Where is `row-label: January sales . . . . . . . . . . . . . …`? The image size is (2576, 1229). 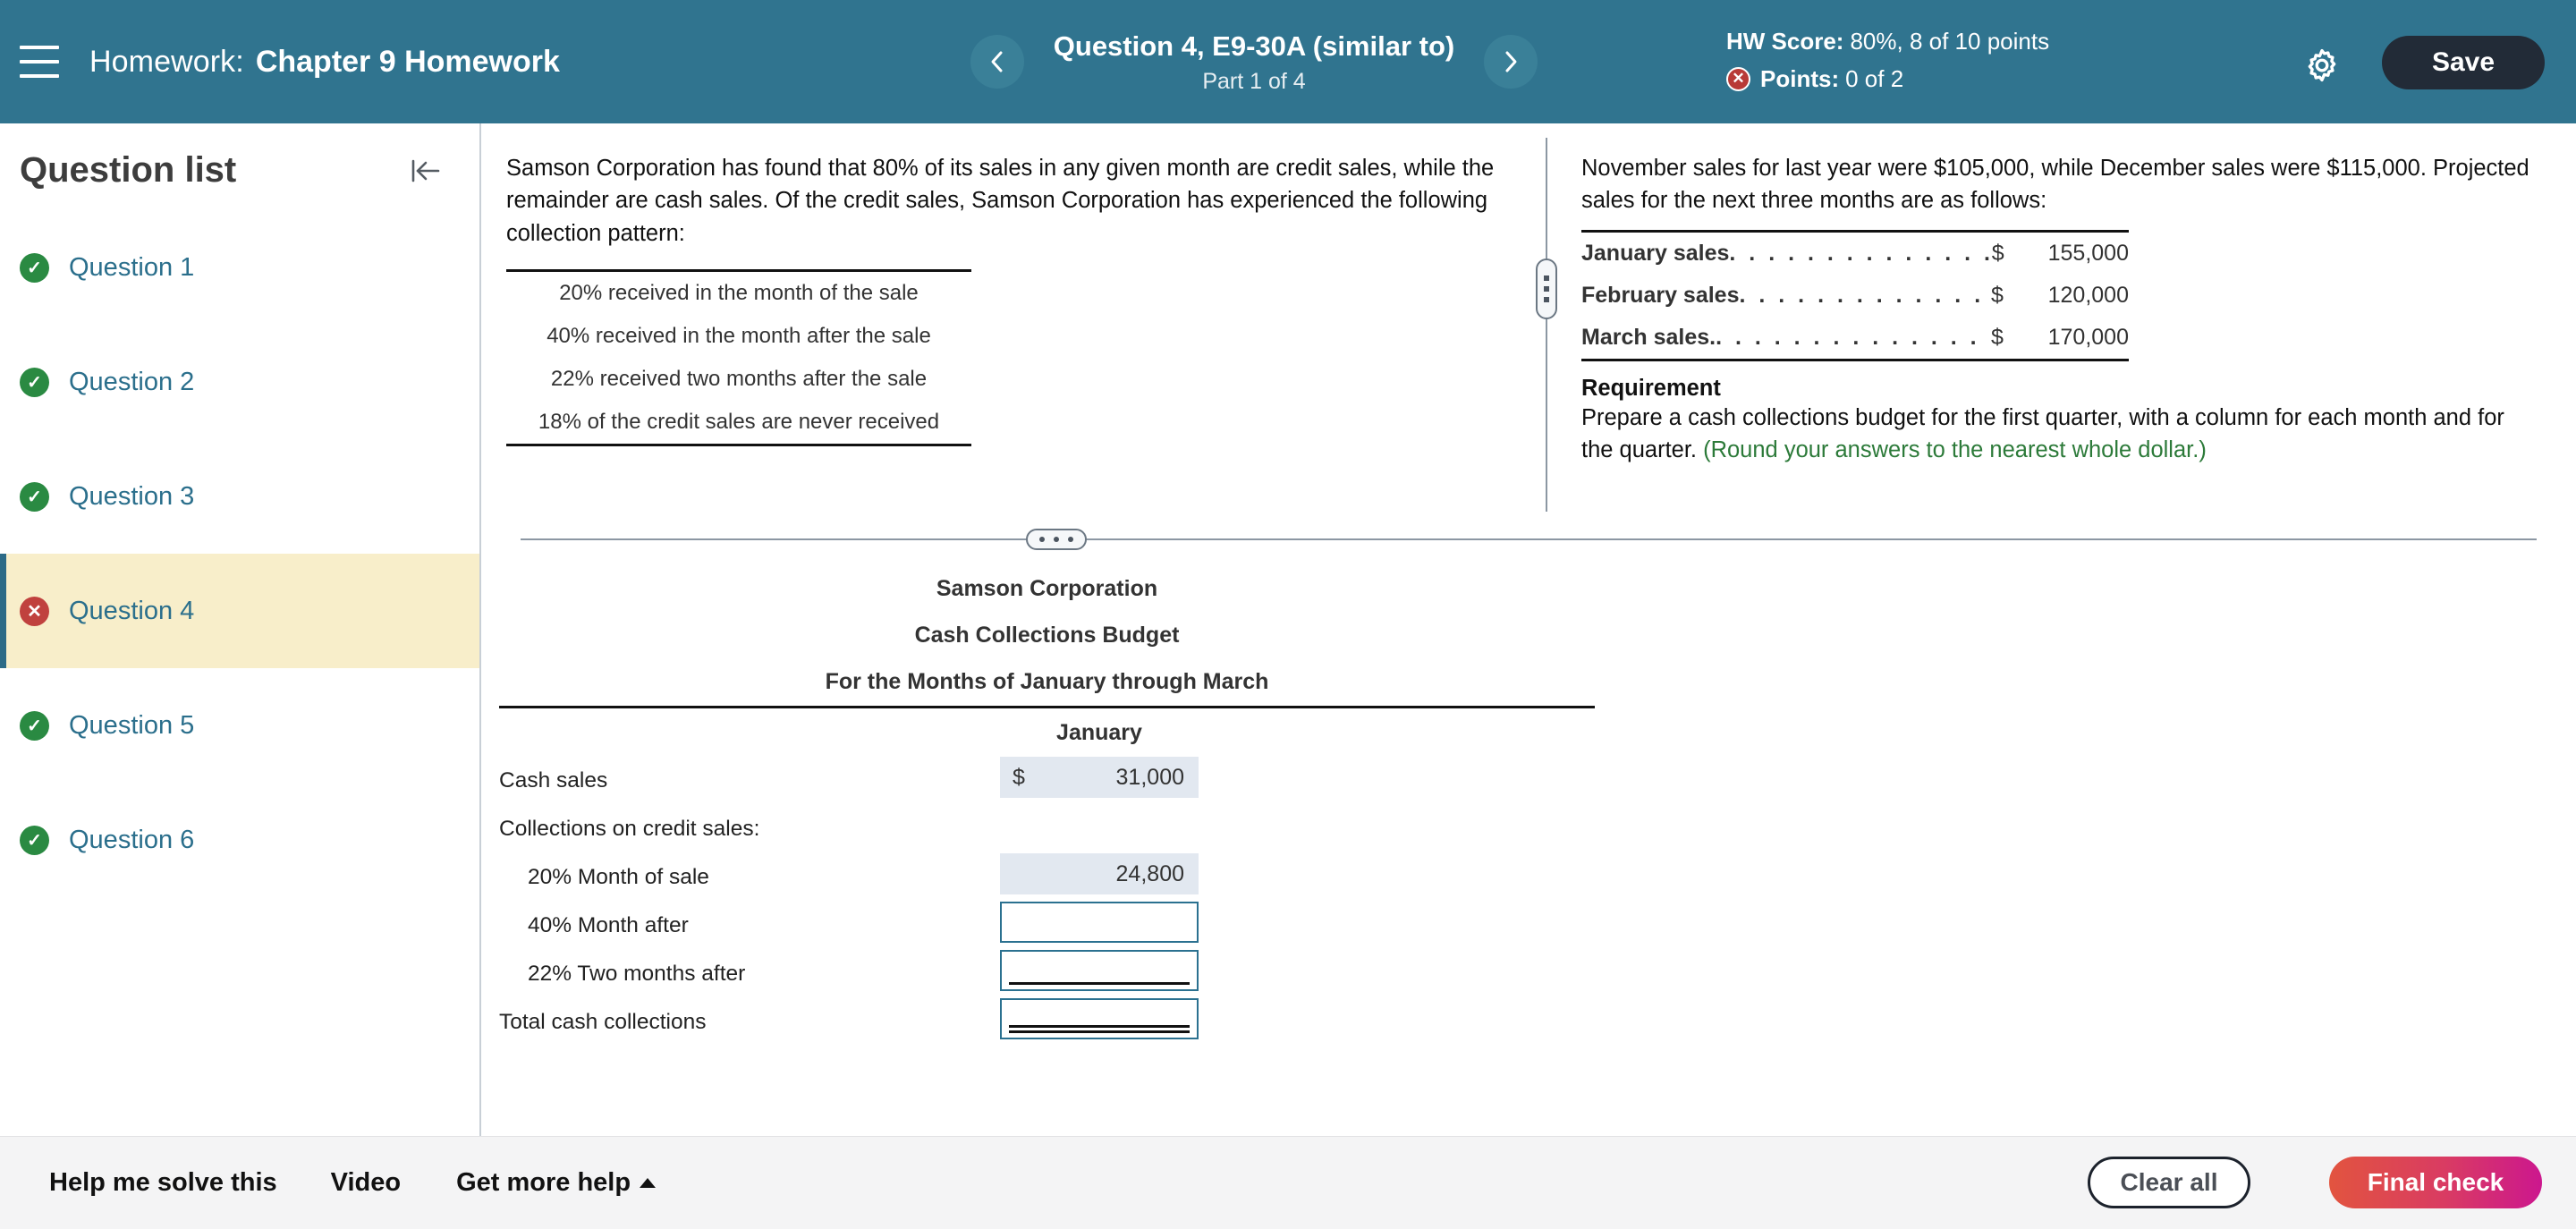
row-label: January sales . . . . . . . . . . . . . … is located at coordinates (1786, 254).